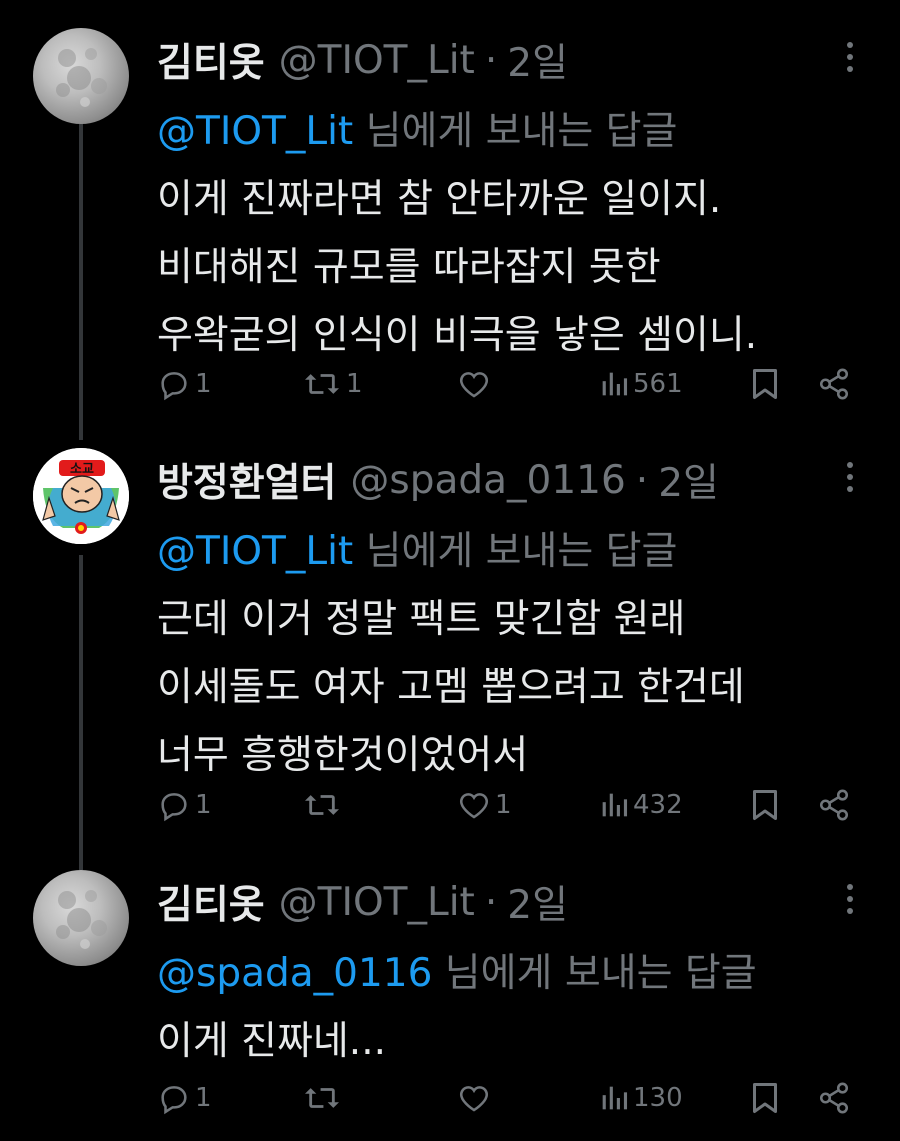  What do you see at coordinates (658, 805) in the screenshot?
I see `views-count: 432` at bounding box center [658, 805].